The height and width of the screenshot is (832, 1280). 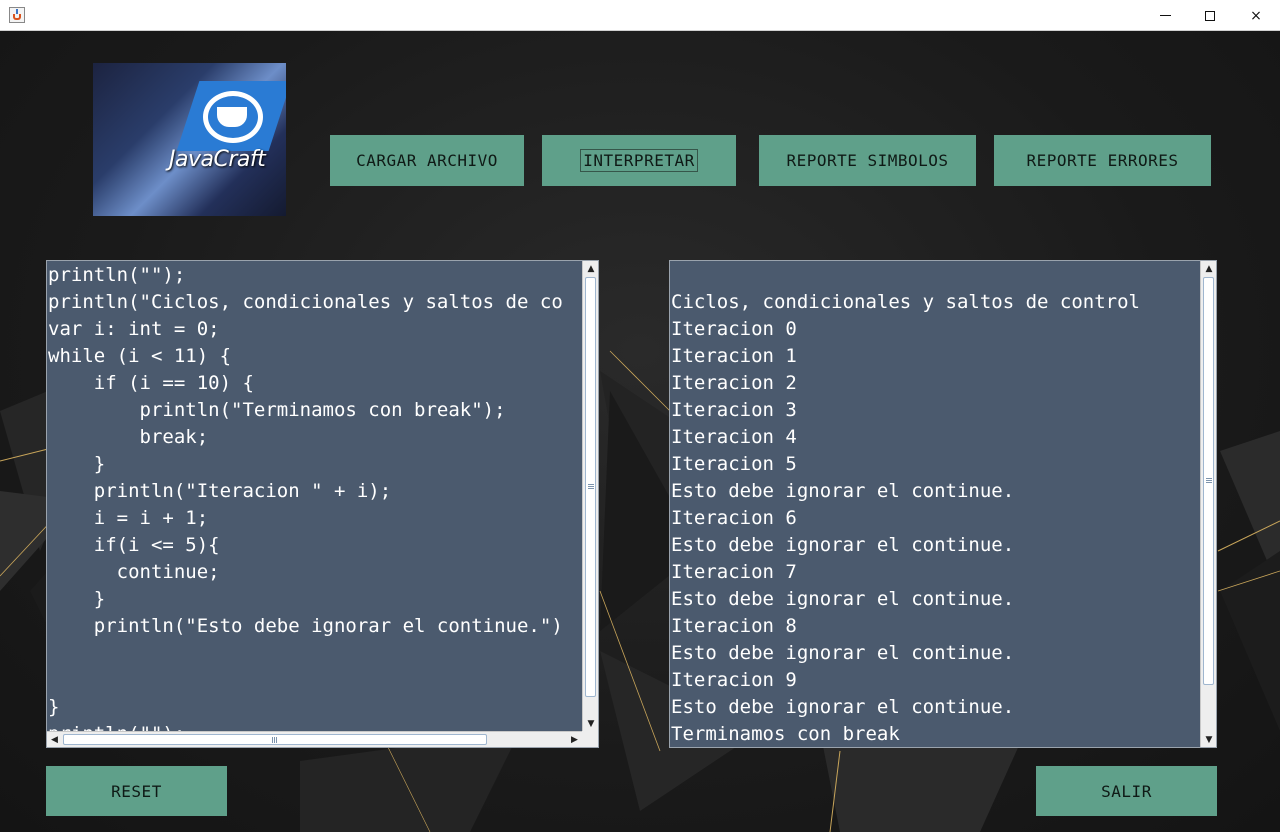 What do you see at coordinates (1208, 481) in the screenshot?
I see `console-vertical-thumb` at bounding box center [1208, 481].